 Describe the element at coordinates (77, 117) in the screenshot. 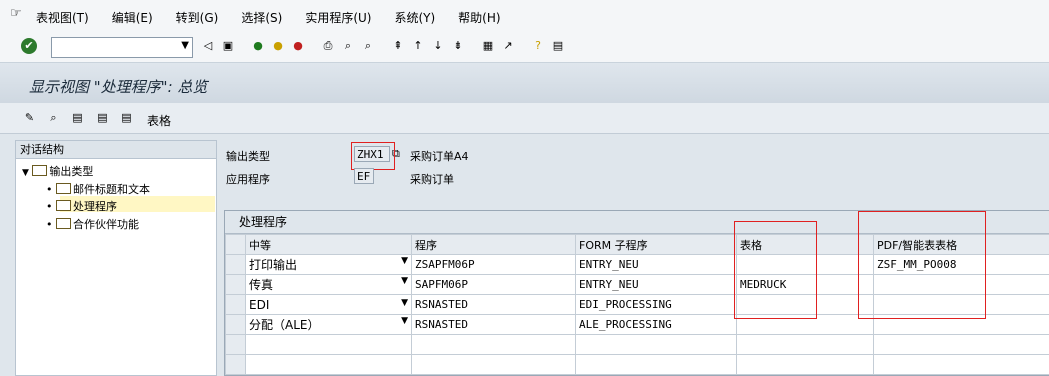

I see `previous-entry-icon: ▤` at that location.